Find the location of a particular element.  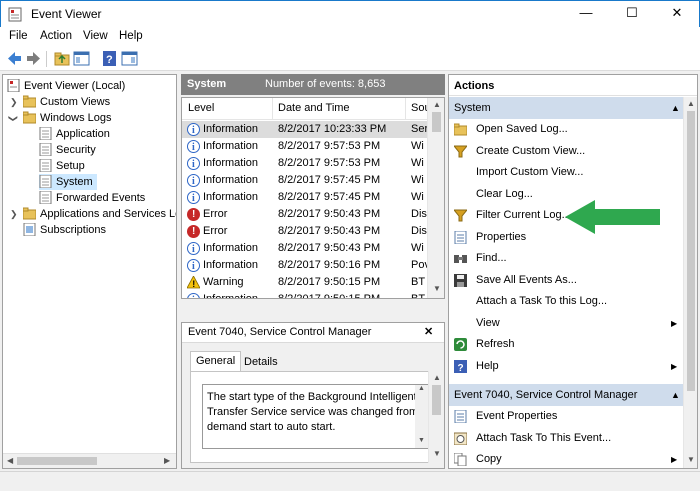

actions-section-system: System ▲ is located at coordinates (573, 108).